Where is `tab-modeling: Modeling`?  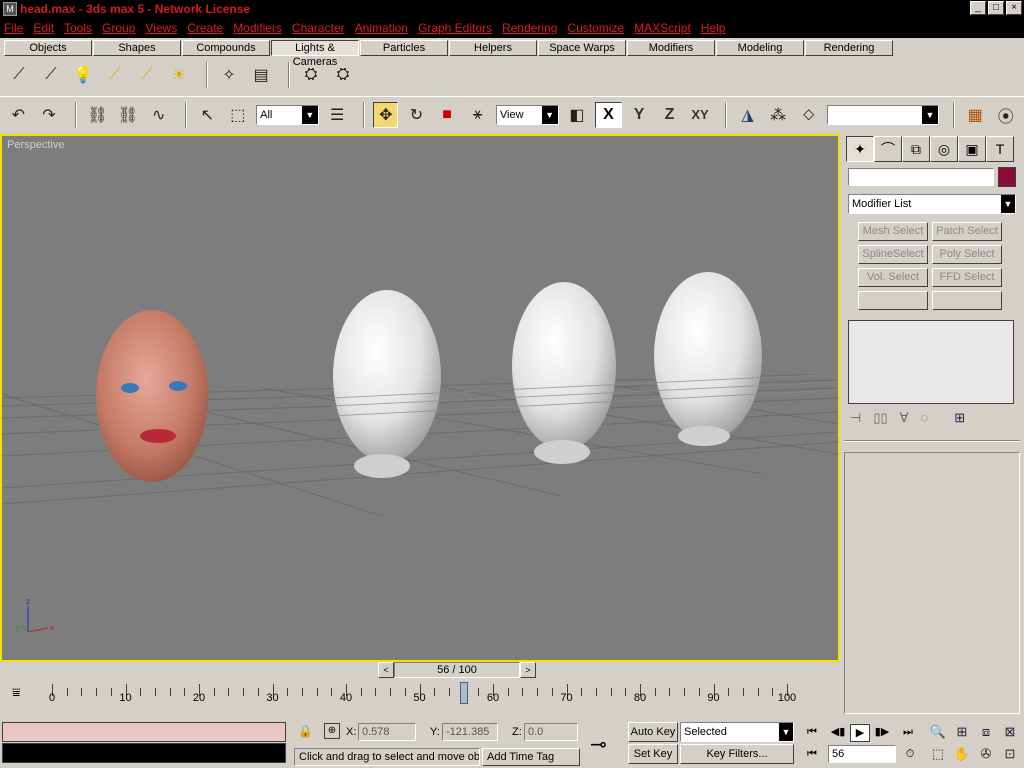
tab-modeling: Modeling is located at coordinates (760, 48).